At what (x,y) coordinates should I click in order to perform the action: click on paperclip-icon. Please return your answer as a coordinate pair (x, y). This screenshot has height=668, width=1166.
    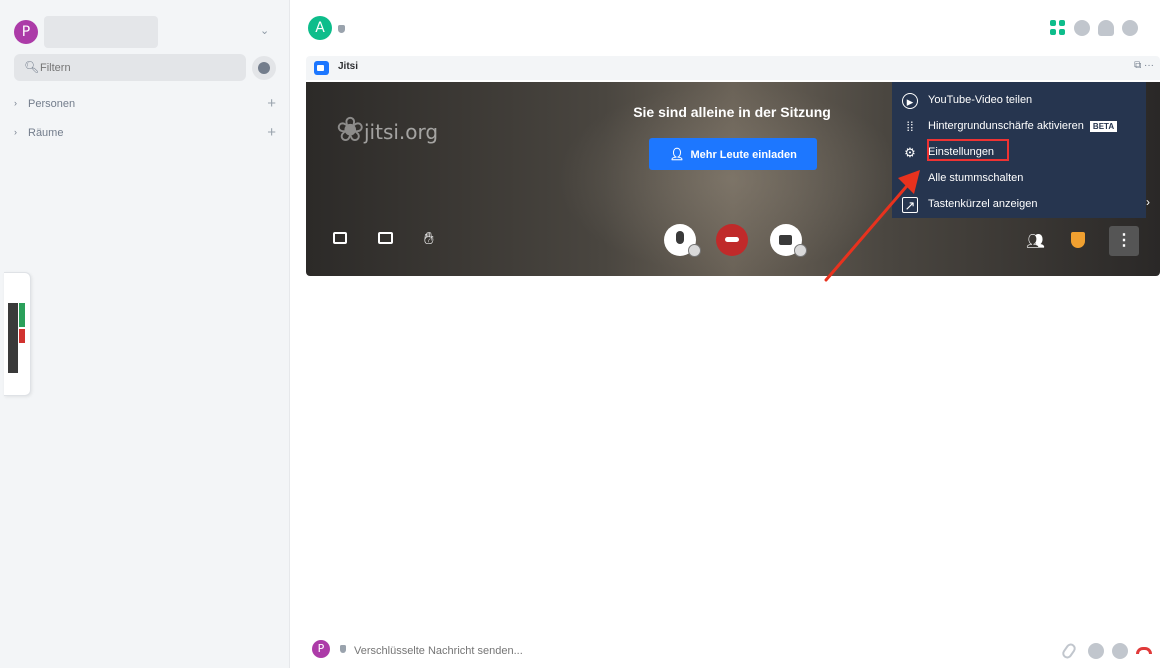
    Looking at the image, I should click on (1069, 651).